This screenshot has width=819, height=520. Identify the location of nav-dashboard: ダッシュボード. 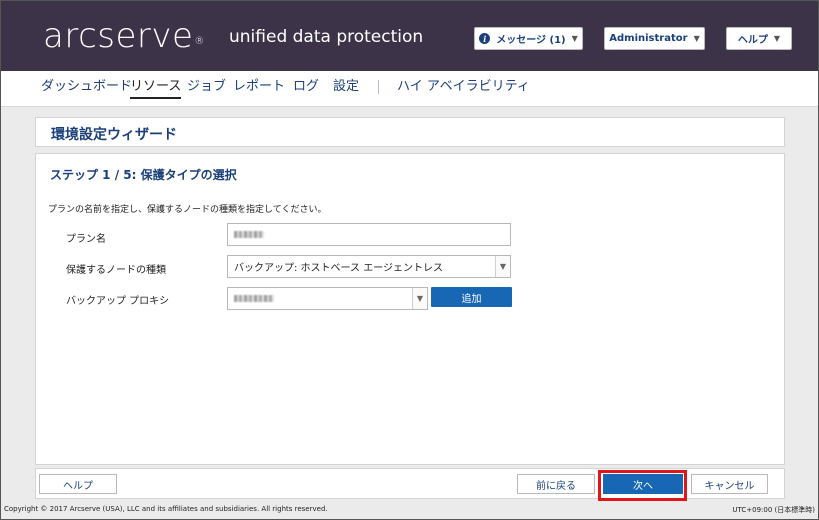
(86, 87).